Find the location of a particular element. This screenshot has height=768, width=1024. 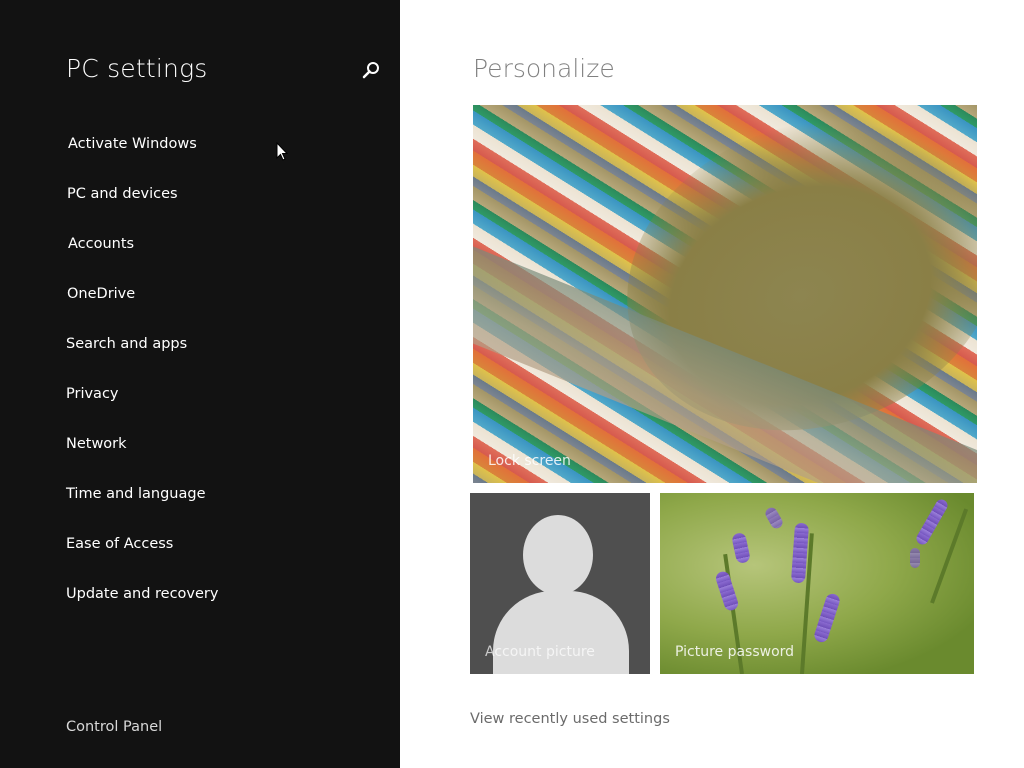

search-icon is located at coordinates (370, 70).